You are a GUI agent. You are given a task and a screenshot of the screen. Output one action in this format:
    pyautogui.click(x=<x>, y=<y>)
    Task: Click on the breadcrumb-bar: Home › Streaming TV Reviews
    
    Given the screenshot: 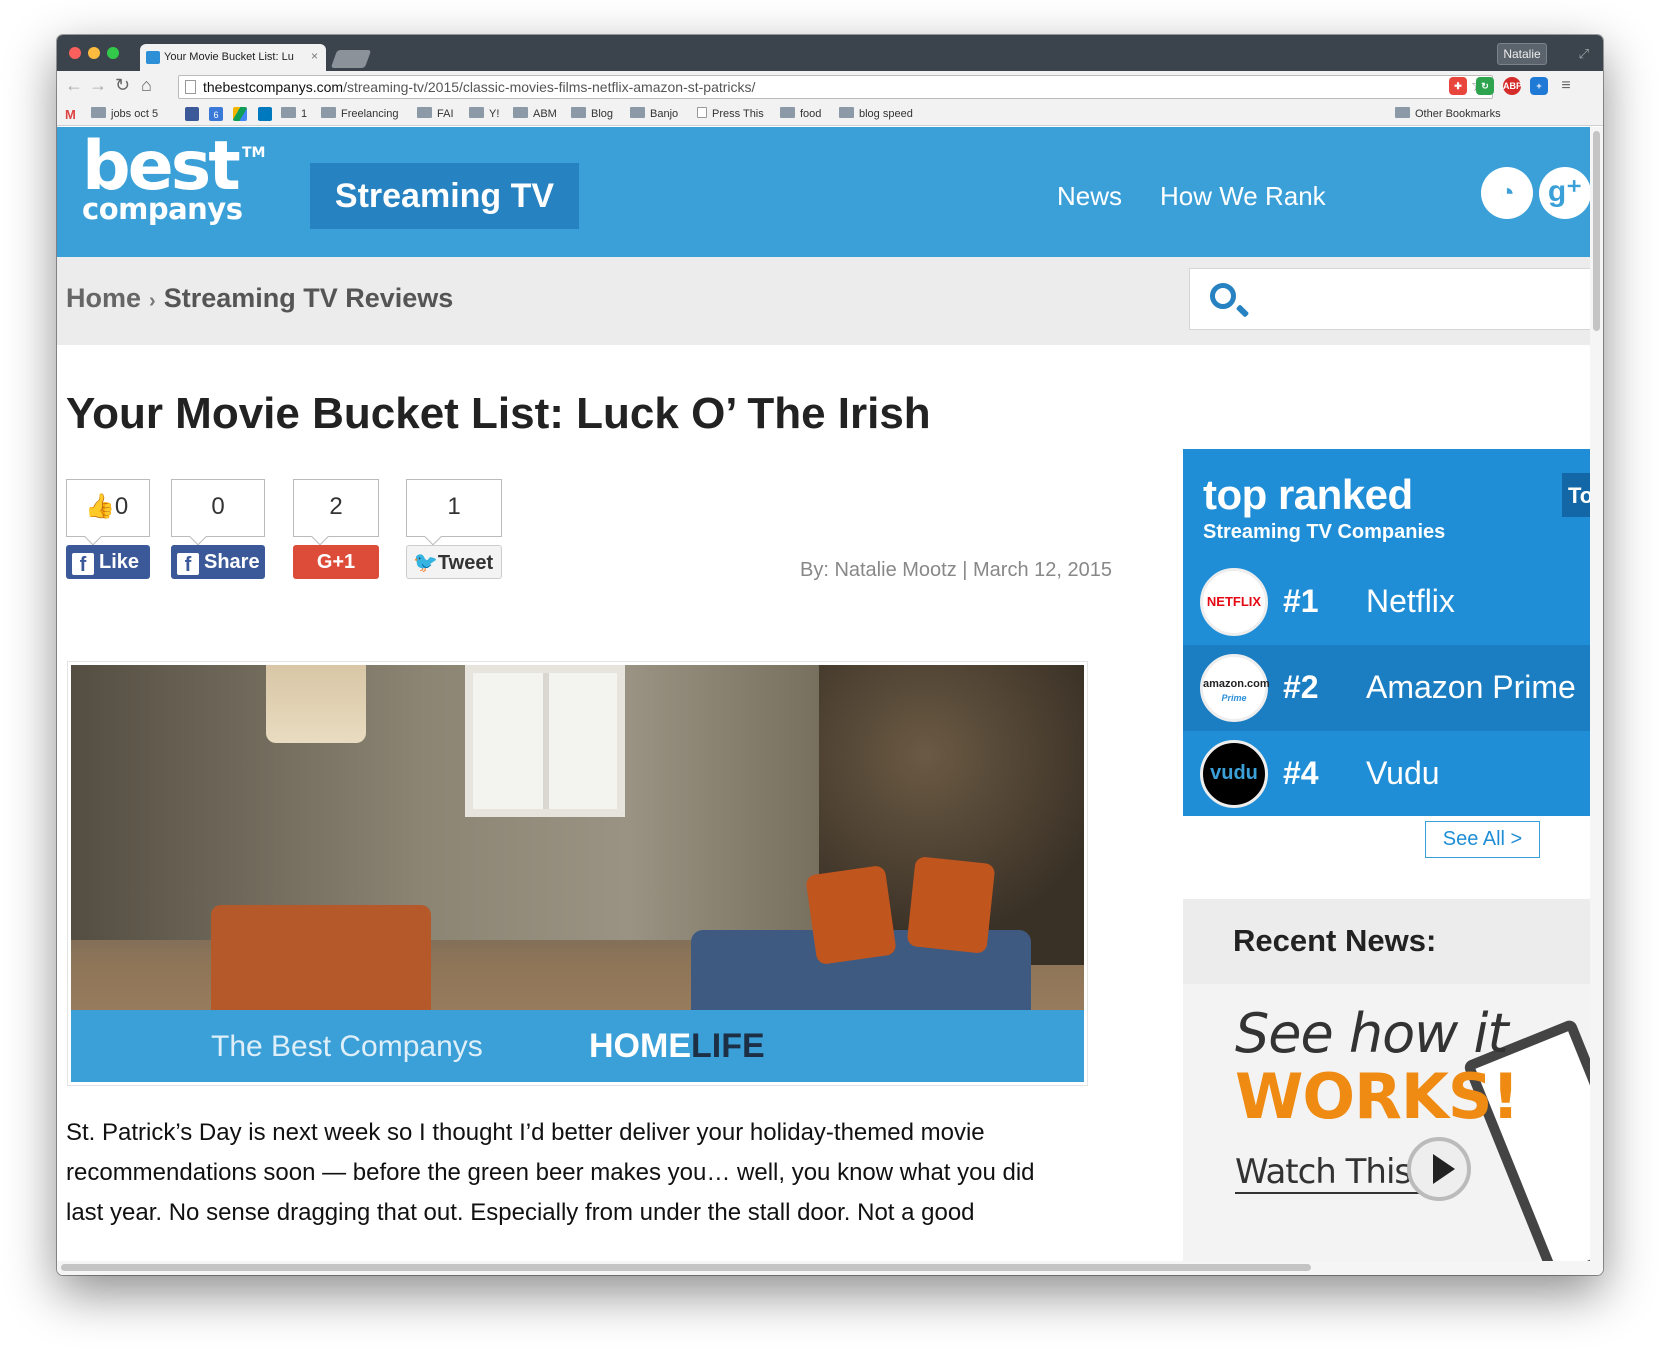 What is the action you would take?
    pyautogui.click(x=823, y=301)
    